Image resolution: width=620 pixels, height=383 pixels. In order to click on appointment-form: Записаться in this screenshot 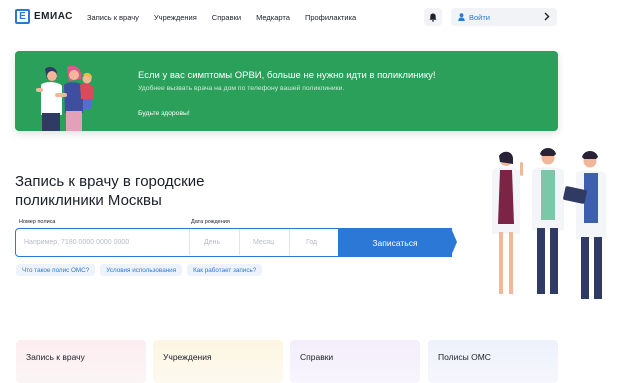, I will do `click(236, 242)`.